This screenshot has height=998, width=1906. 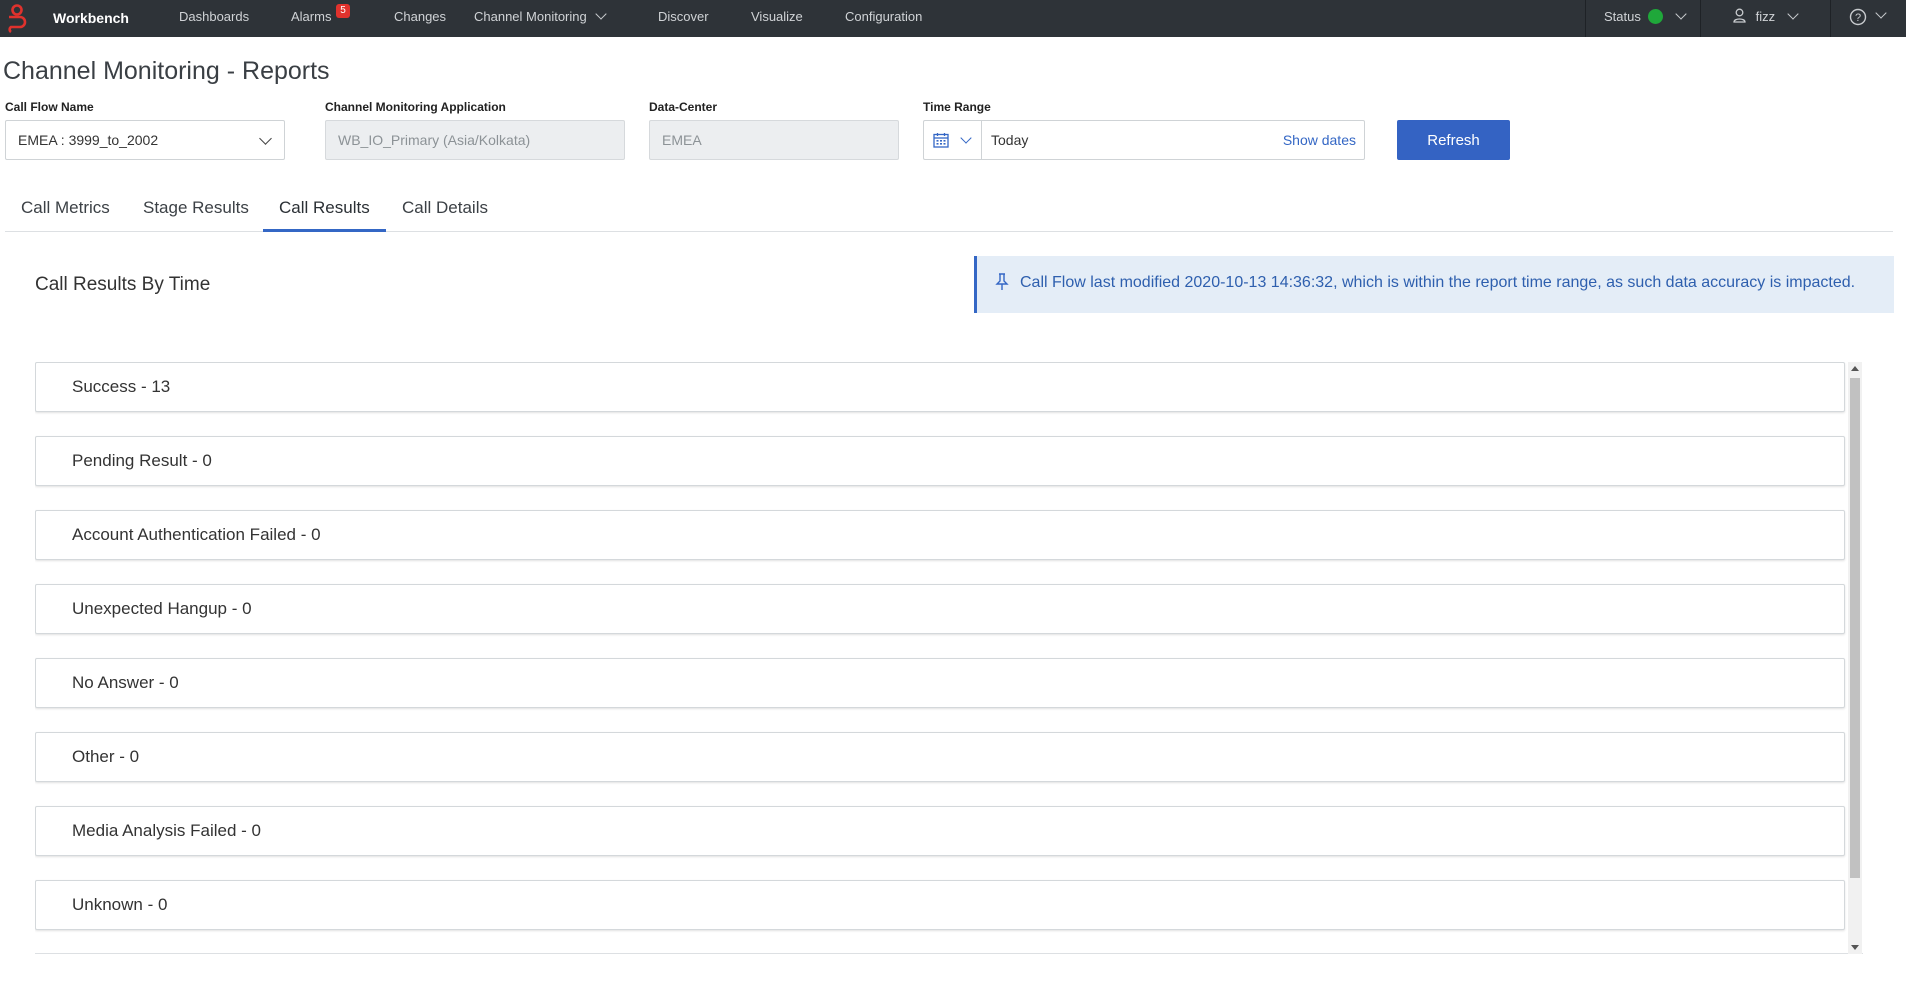 What do you see at coordinates (166, 71) in the screenshot?
I see `page-title: Channel Monitoring - Reports` at bounding box center [166, 71].